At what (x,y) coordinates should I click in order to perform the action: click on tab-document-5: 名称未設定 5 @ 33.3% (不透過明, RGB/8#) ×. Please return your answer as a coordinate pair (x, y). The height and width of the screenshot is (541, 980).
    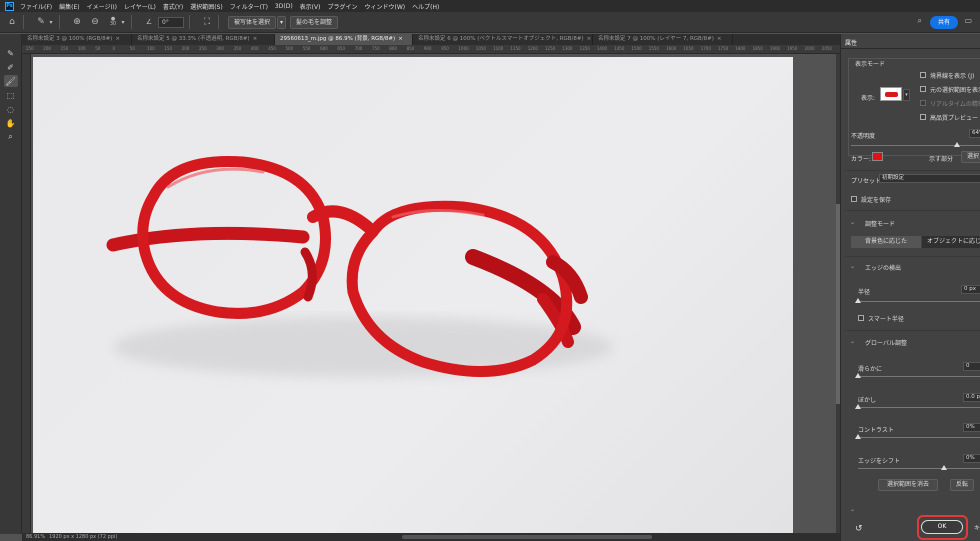
    Looking at the image, I should click on (203, 39).